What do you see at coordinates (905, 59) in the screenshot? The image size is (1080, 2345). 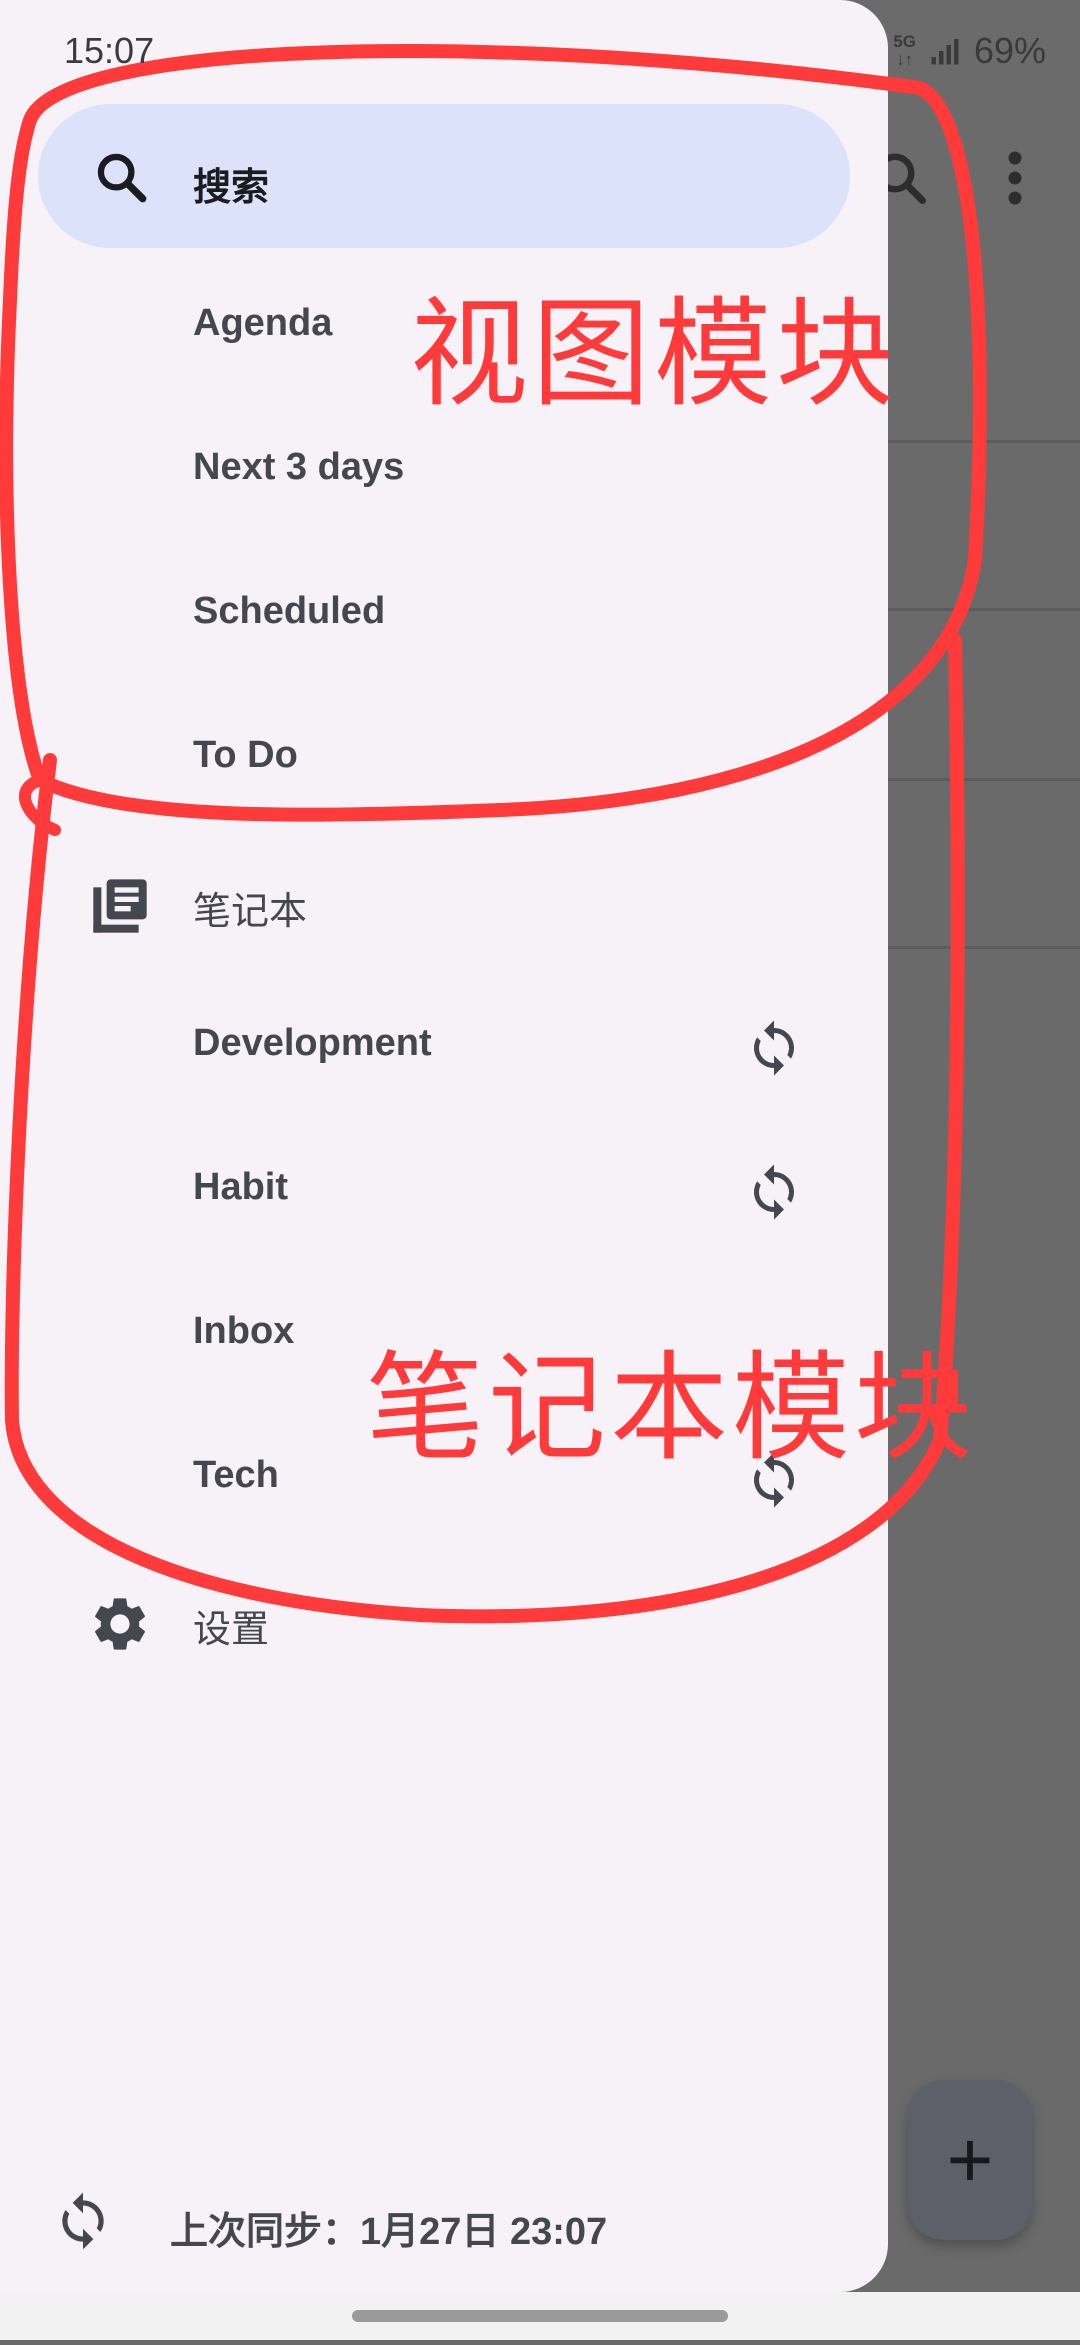 I see `data-arrows-icon: ↓↑` at bounding box center [905, 59].